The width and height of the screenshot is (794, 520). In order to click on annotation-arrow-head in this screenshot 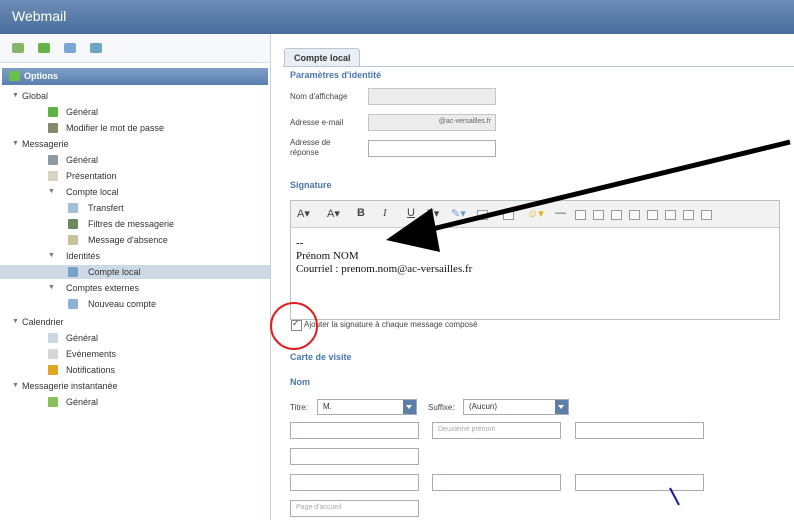, I will do `click(413, 230)`.